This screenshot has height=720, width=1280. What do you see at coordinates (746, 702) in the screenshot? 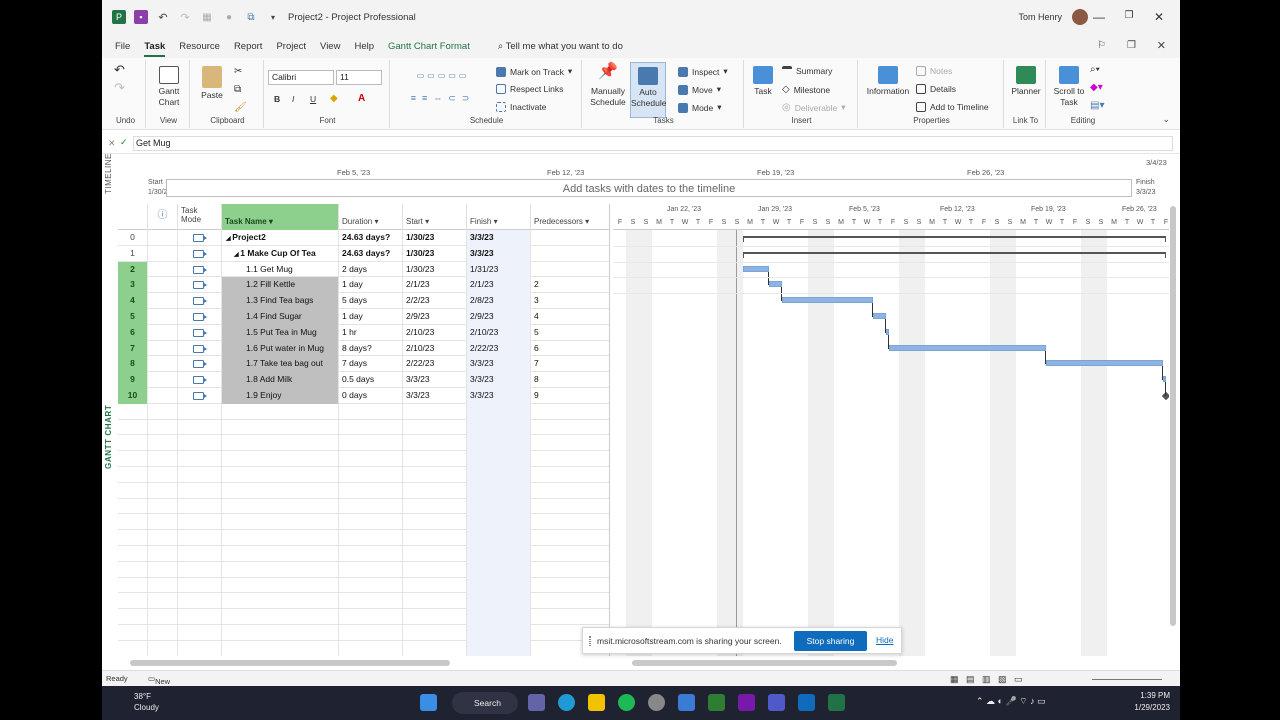
I see `onenote-icon` at bounding box center [746, 702].